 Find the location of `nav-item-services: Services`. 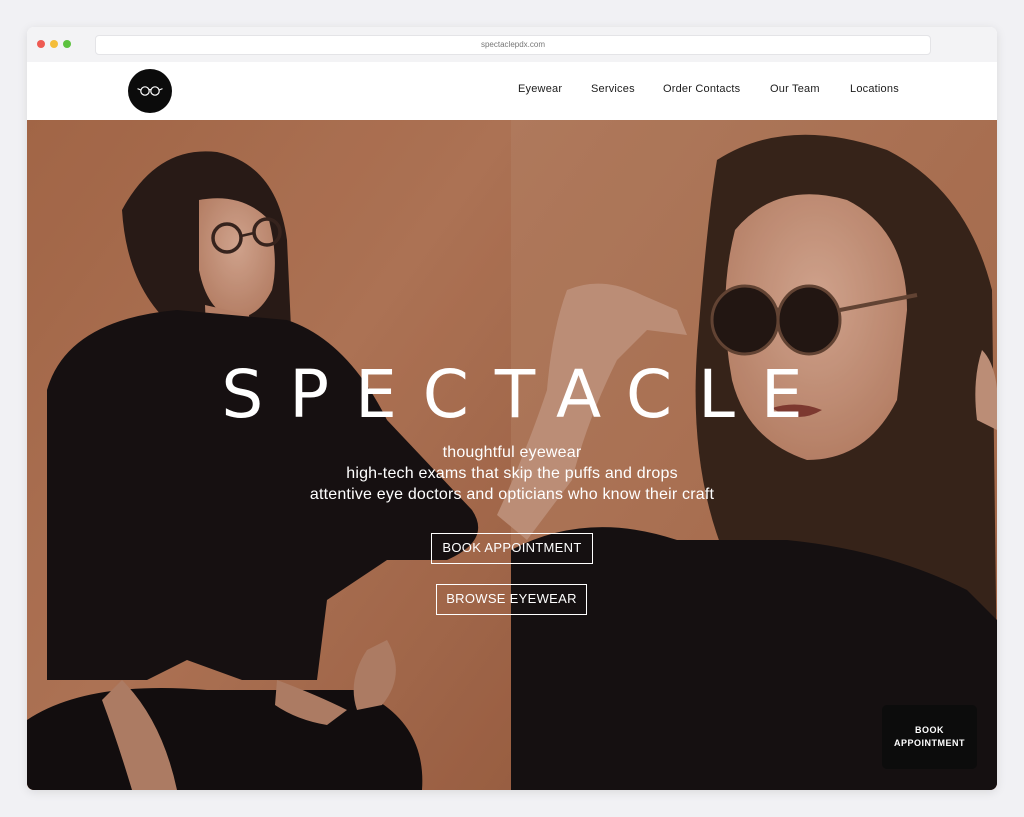

nav-item-services: Services is located at coordinates (613, 89).